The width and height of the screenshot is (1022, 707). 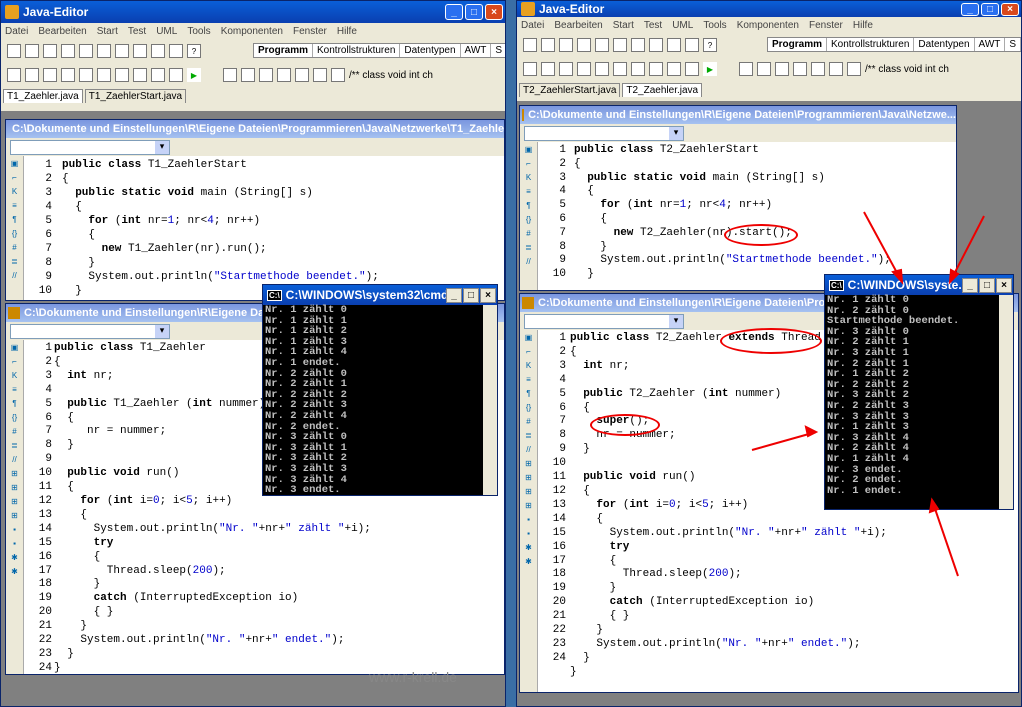 What do you see at coordinates (252, 31) in the screenshot?
I see `menu-komponenten: Komponenten` at bounding box center [252, 31].